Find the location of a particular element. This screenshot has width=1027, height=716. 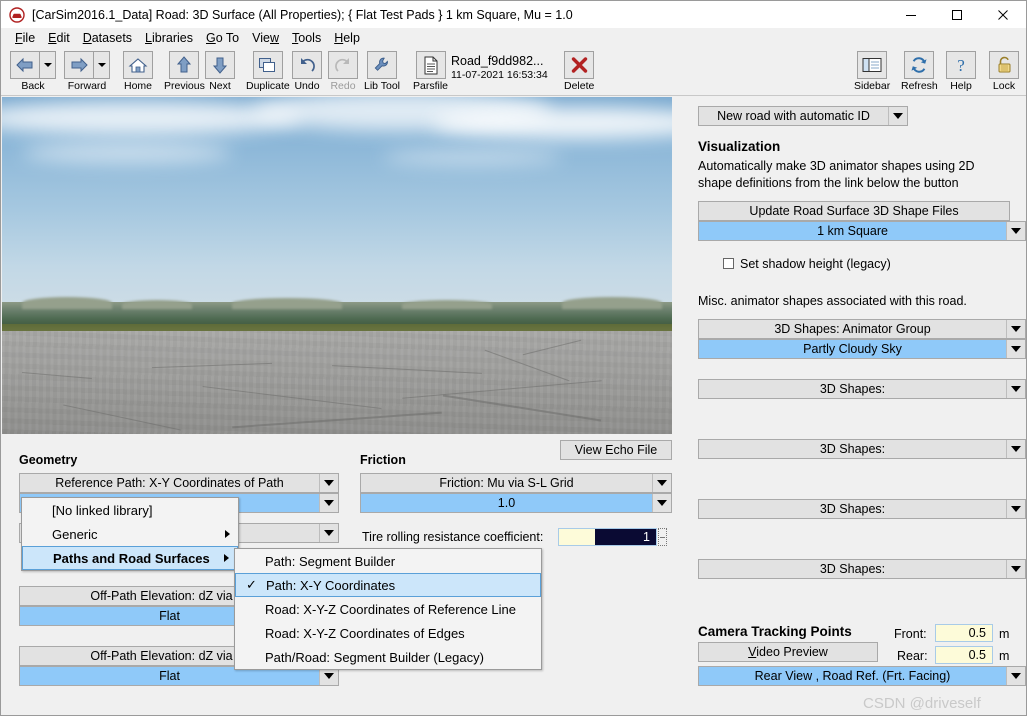

toolbar-forward: Forward is located at coordinates (87, 71).